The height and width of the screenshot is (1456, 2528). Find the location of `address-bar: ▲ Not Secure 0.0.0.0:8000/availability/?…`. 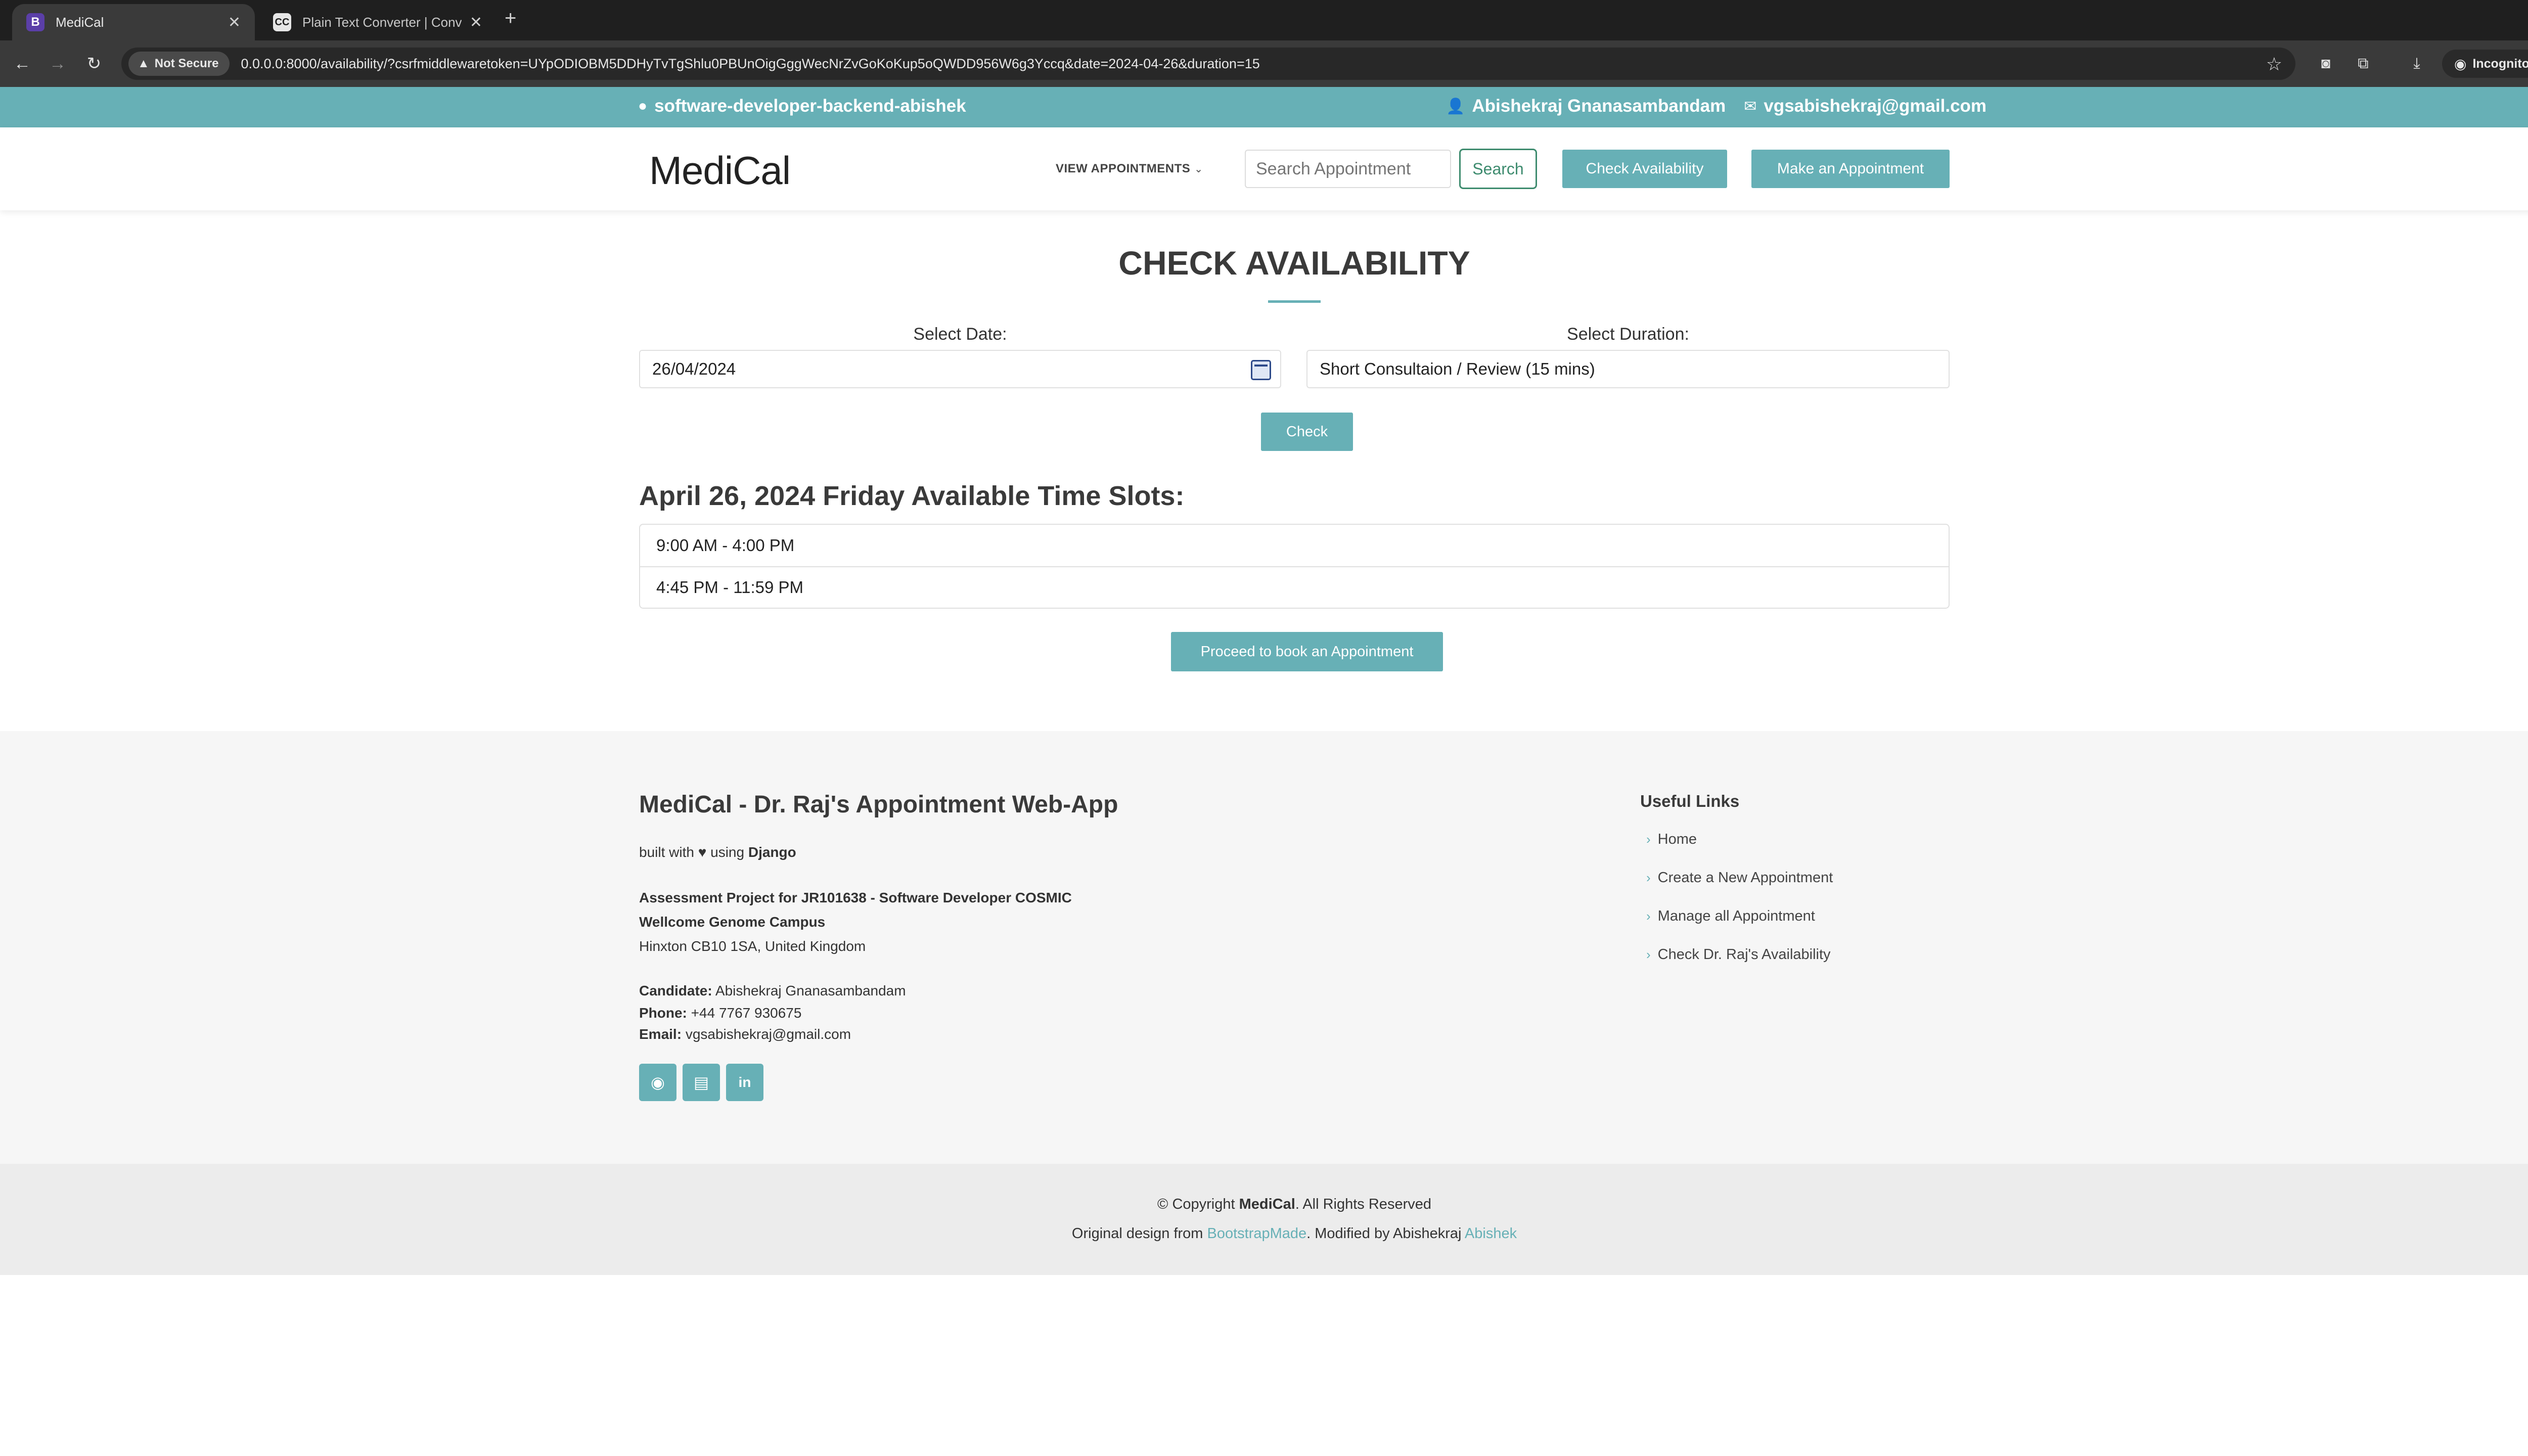

address-bar: ▲ Not Secure 0.0.0.0:8000/availability/?… is located at coordinates (1208, 64).